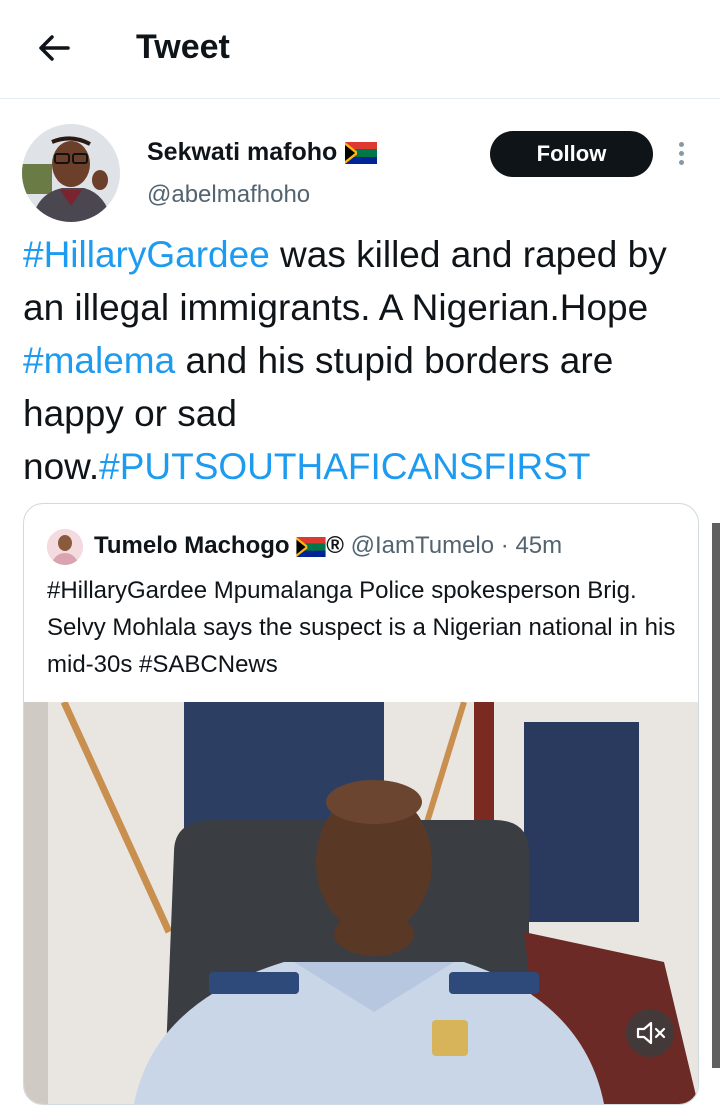 Image resolution: width=720 pixels, height=1105 pixels. Describe the element at coordinates (65, 547) in the screenshot. I see `quote-avatar` at that location.